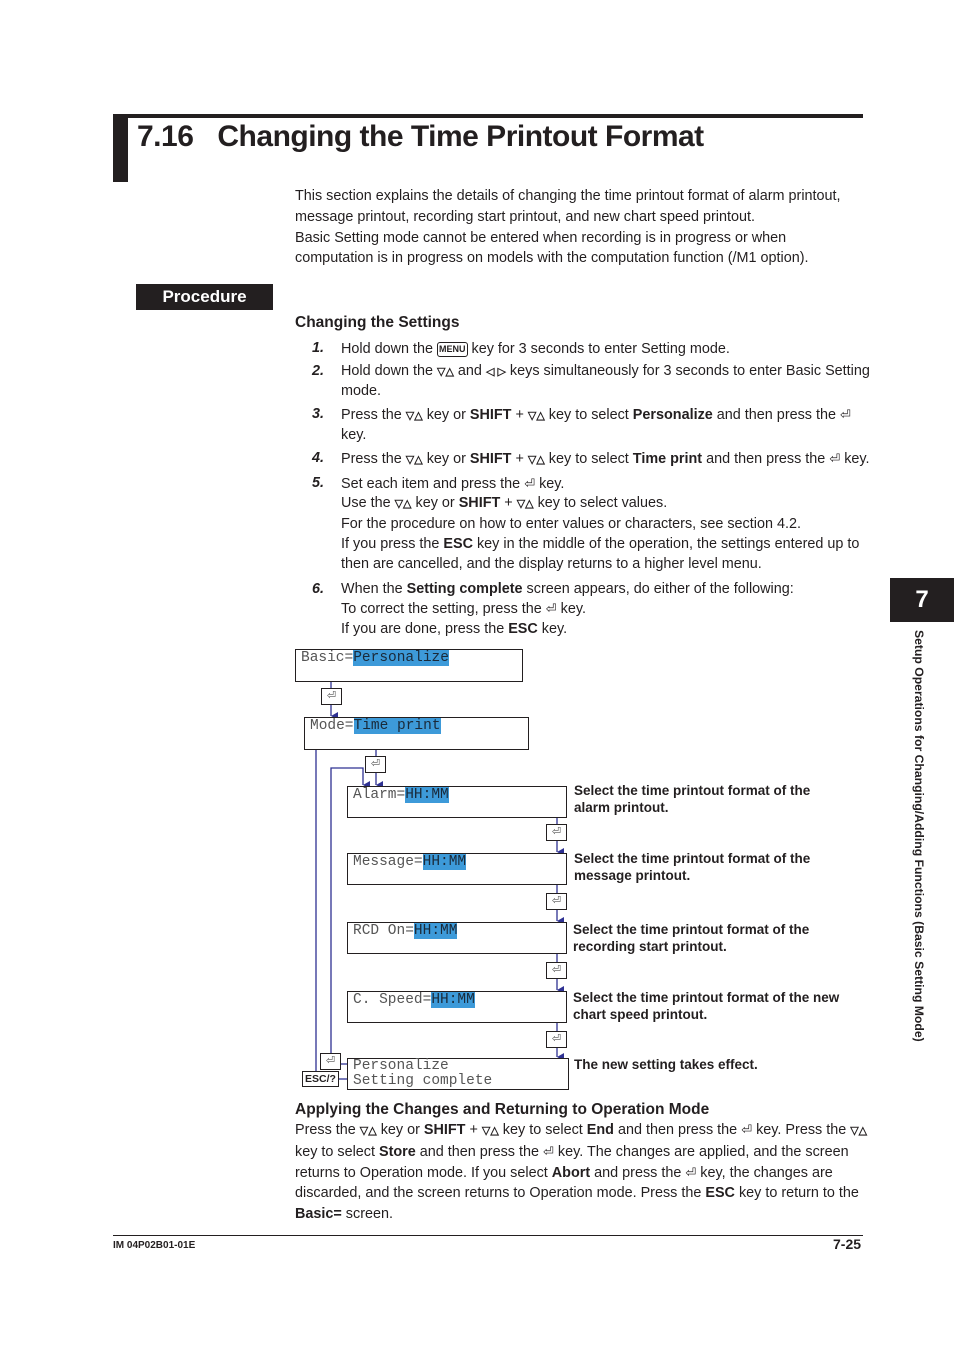 The width and height of the screenshot is (954, 1350). Describe the element at coordinates (397, 1151) in the screenshot. I see `bold-term: Store` at that location.